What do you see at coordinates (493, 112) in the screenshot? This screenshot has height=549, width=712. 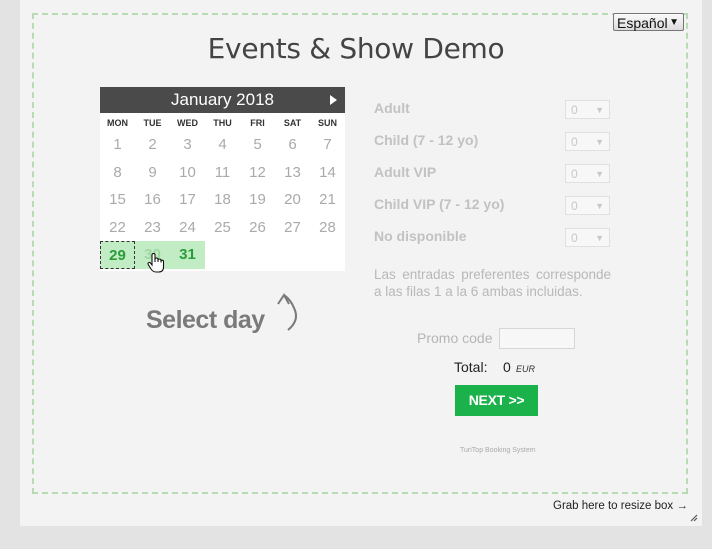 I see `ticket-row: Adult 0 ▼` at bounding box center [493, 112].